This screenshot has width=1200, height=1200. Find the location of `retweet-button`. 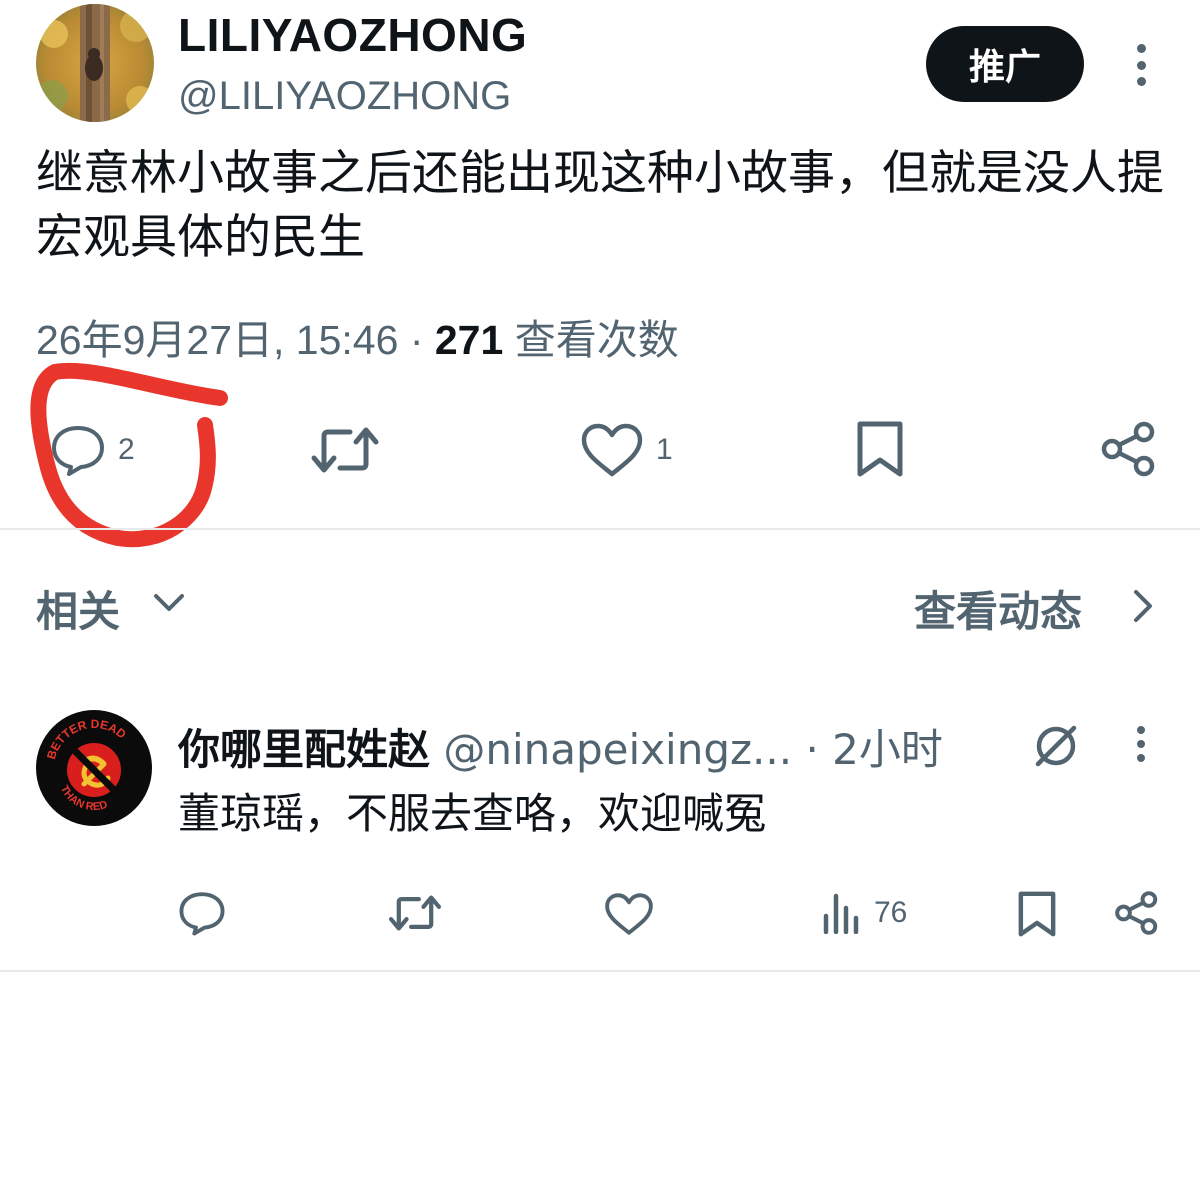

retweet-button is located at coordinates (345, 450).